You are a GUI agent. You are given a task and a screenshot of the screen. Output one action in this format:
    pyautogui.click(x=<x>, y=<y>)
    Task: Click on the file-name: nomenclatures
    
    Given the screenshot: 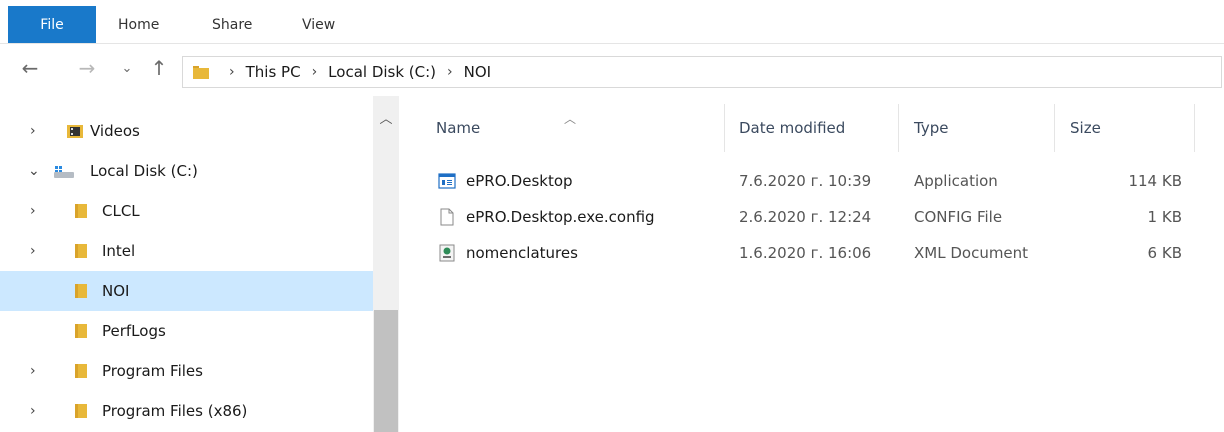 What is the action you would take?
    pyautogui.click(x=522, y=253)
    